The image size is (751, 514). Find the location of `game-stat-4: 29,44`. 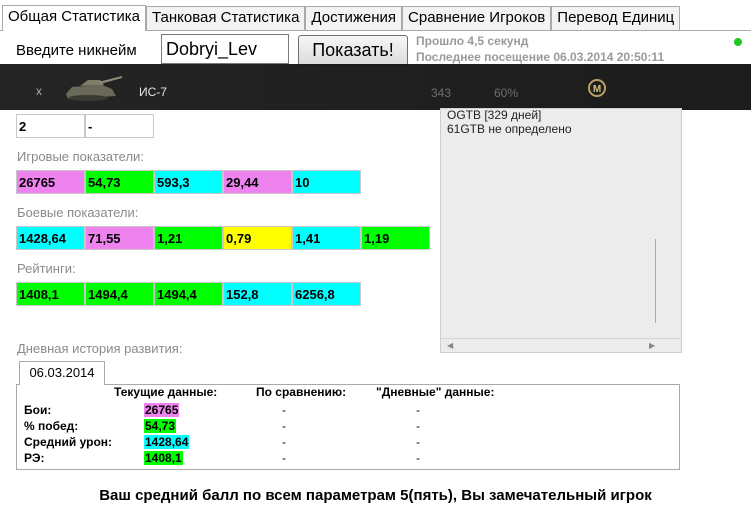

game-stat-4: 29,44 is located at coordinates (257, 182).